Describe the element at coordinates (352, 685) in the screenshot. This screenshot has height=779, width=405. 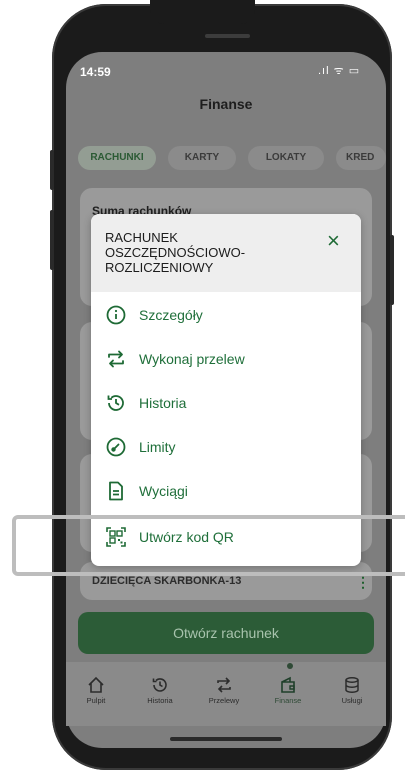
I see `database-icon` at that location.